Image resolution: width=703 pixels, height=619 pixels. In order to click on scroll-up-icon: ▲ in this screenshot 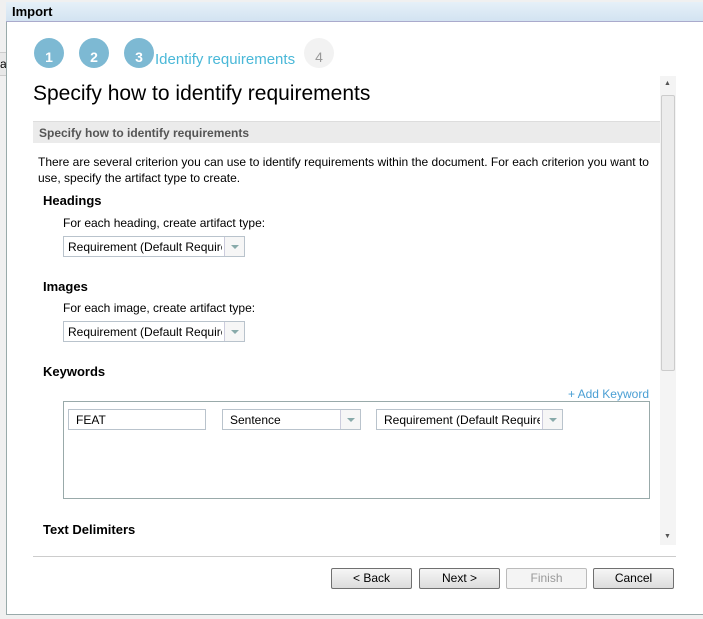, I will do `click(667, 83)`.